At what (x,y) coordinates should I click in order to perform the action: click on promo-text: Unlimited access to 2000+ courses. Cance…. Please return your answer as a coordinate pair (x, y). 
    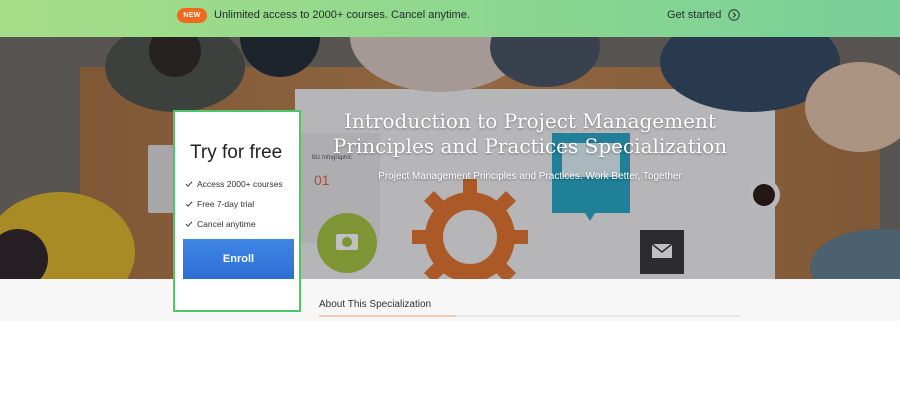
    Looking at the image, I should click on (342, 15).